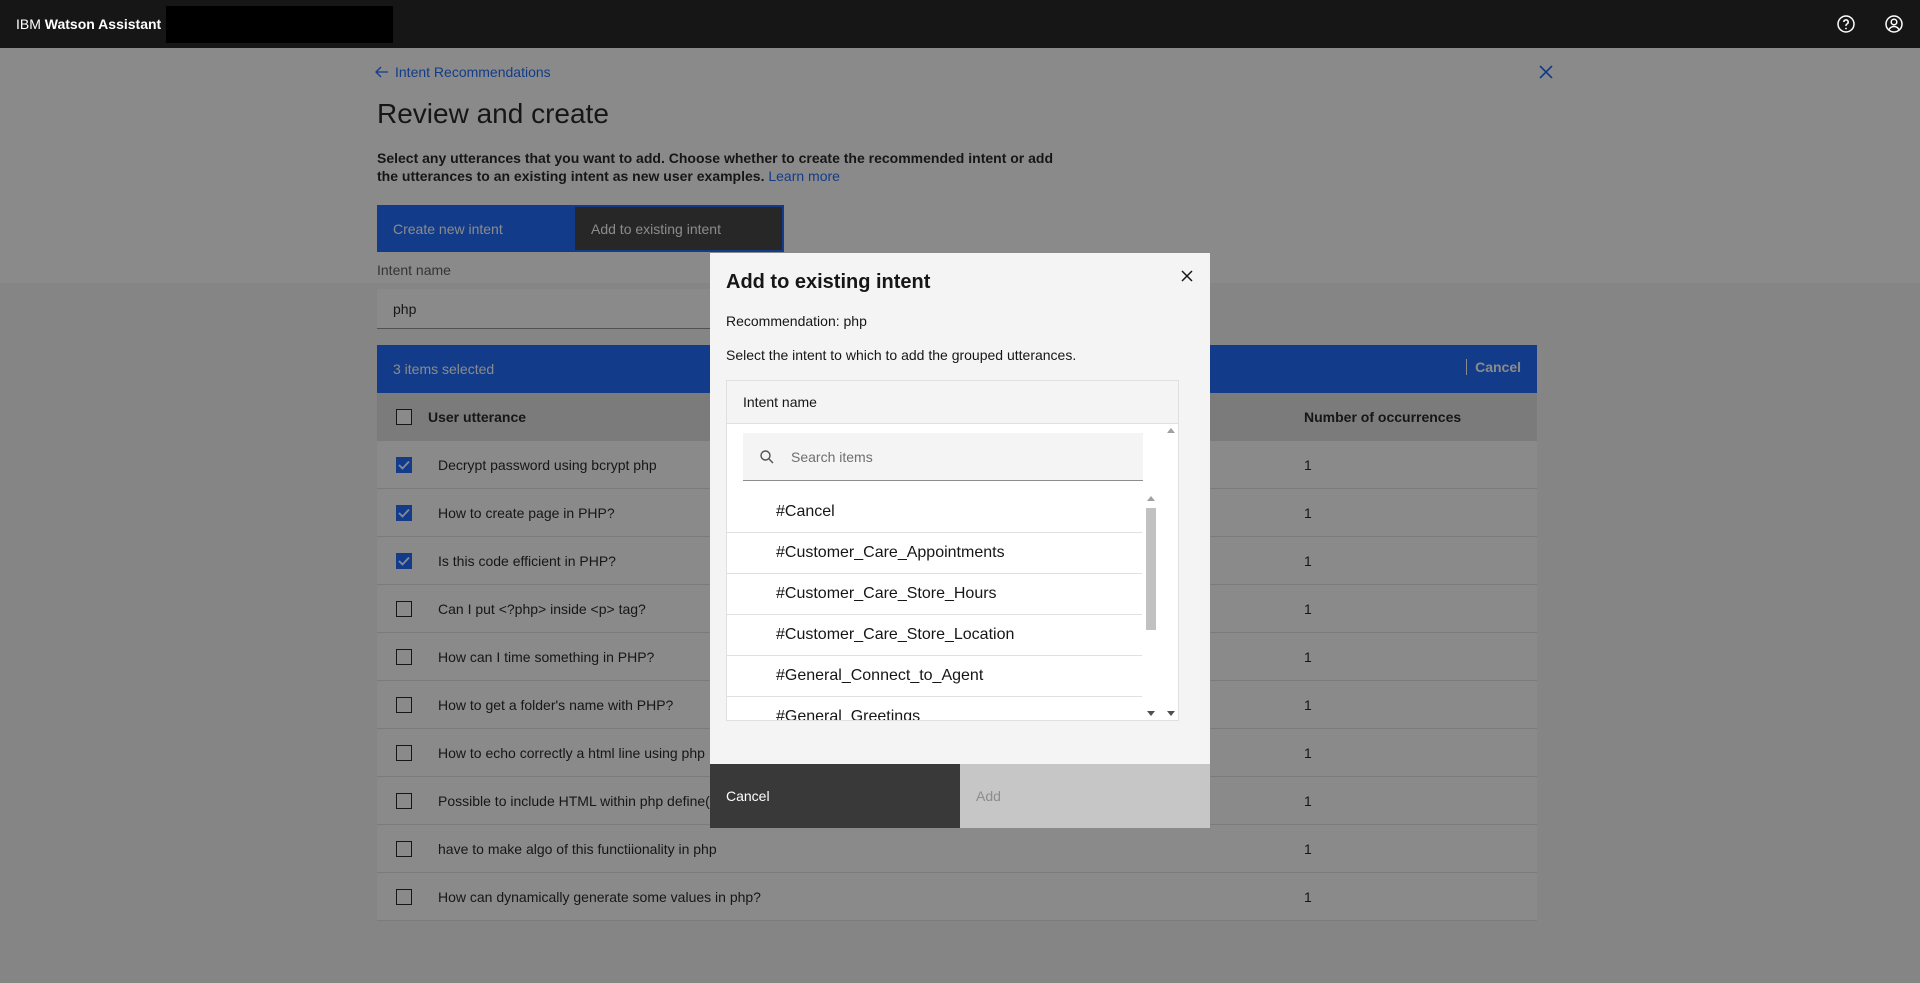  I want to click on outer-scrollbar, so click(1171, 572).